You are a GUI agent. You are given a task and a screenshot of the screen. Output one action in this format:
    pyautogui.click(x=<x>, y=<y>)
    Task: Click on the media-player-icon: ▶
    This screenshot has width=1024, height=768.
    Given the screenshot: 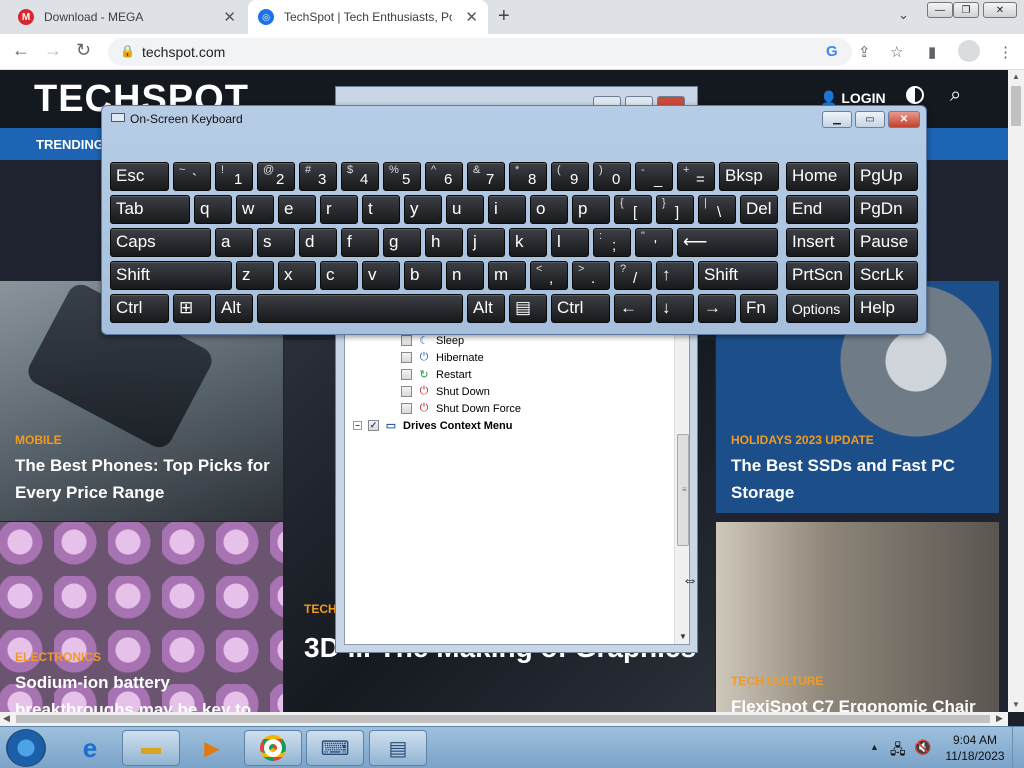 What is the action you would take?
    pyautogui.click(x=212, y=748)
    